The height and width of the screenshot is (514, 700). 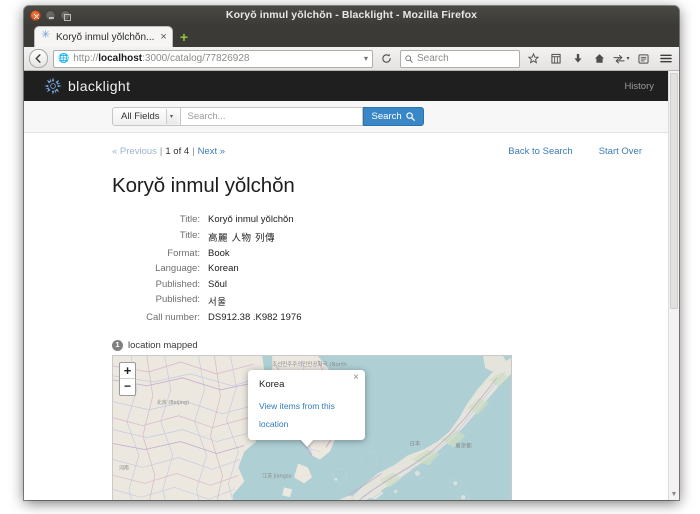 I want to click on page-title: Koryŏ inmul yŏlchŏn, so click(x=203, y=185).